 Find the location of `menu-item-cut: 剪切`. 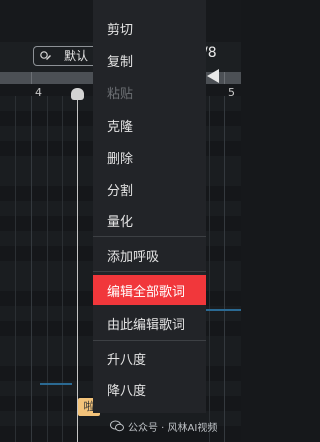

menu-item-cut: 剪切 is located at coordinates (149, 28).